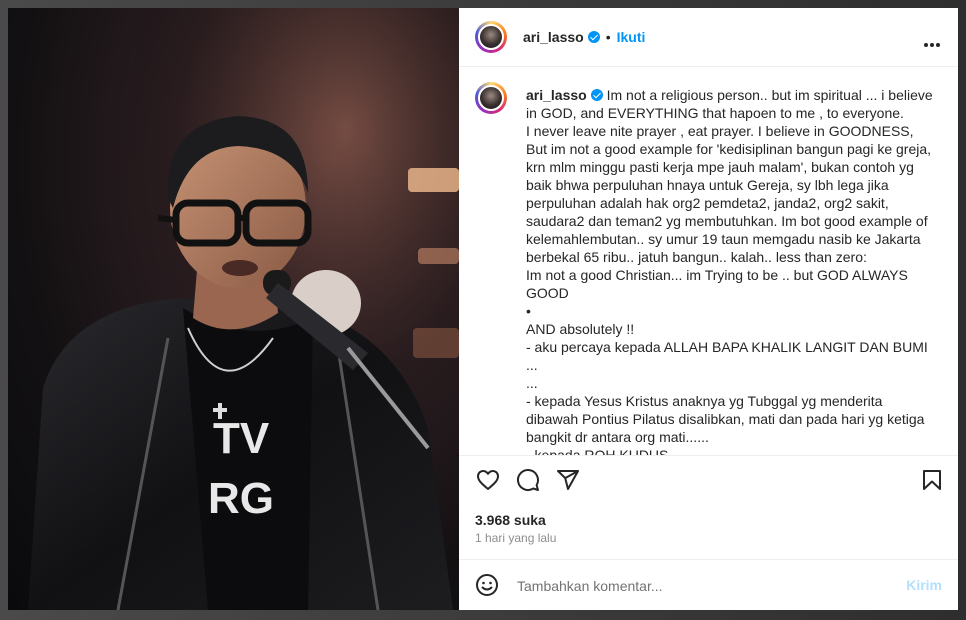 The height and width of the screenshot is (620, 966). What do you see at coordinates (528, 482) in the screenshot?
I see `comment-icon` at bounding box center [528, 482].